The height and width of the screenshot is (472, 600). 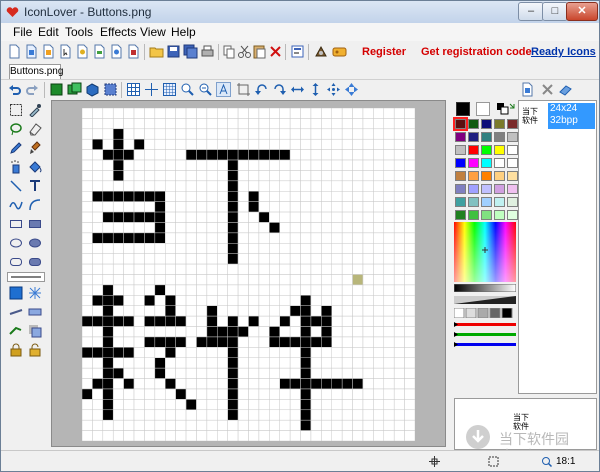 What do you see at coordinates (118, 32) in the screenshot?
I see `menu-effects: Effects` at bounding box center [118, 32].